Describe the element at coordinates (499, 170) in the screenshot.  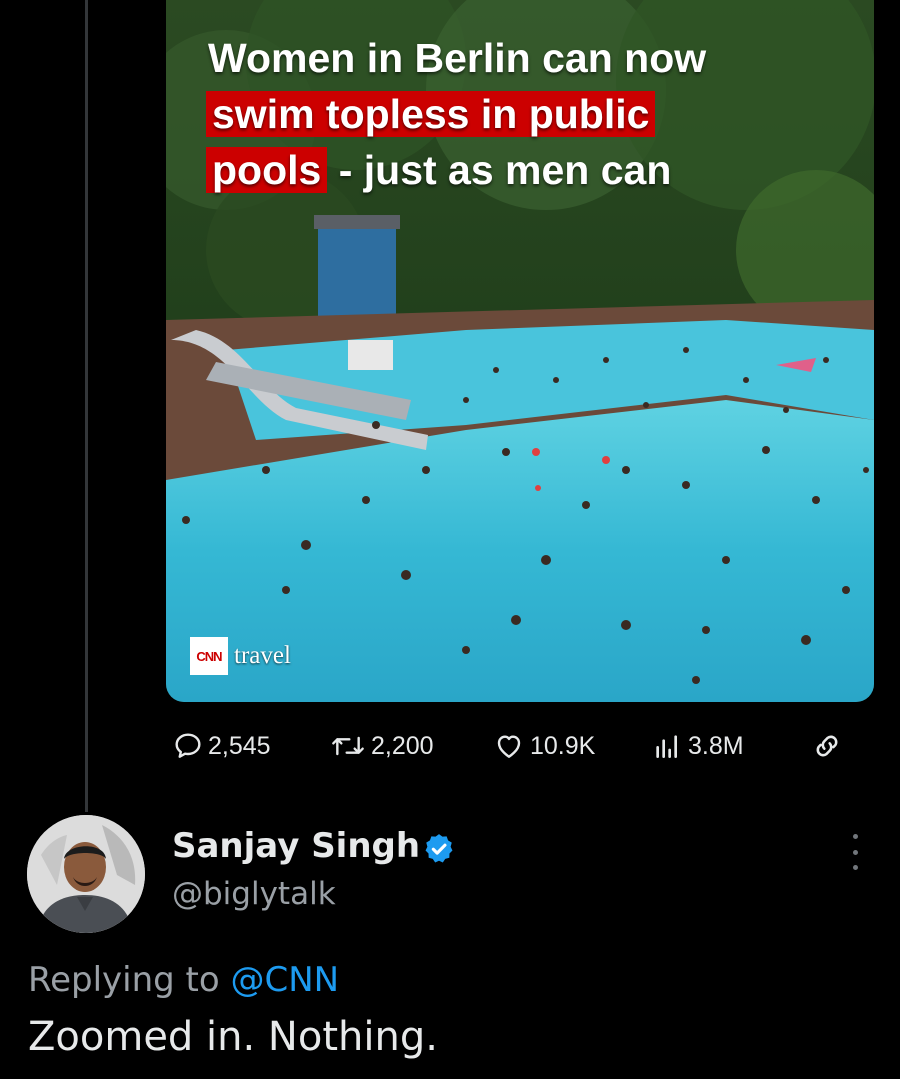
I see `headline-line-3-rest: - just as men can` at that location.